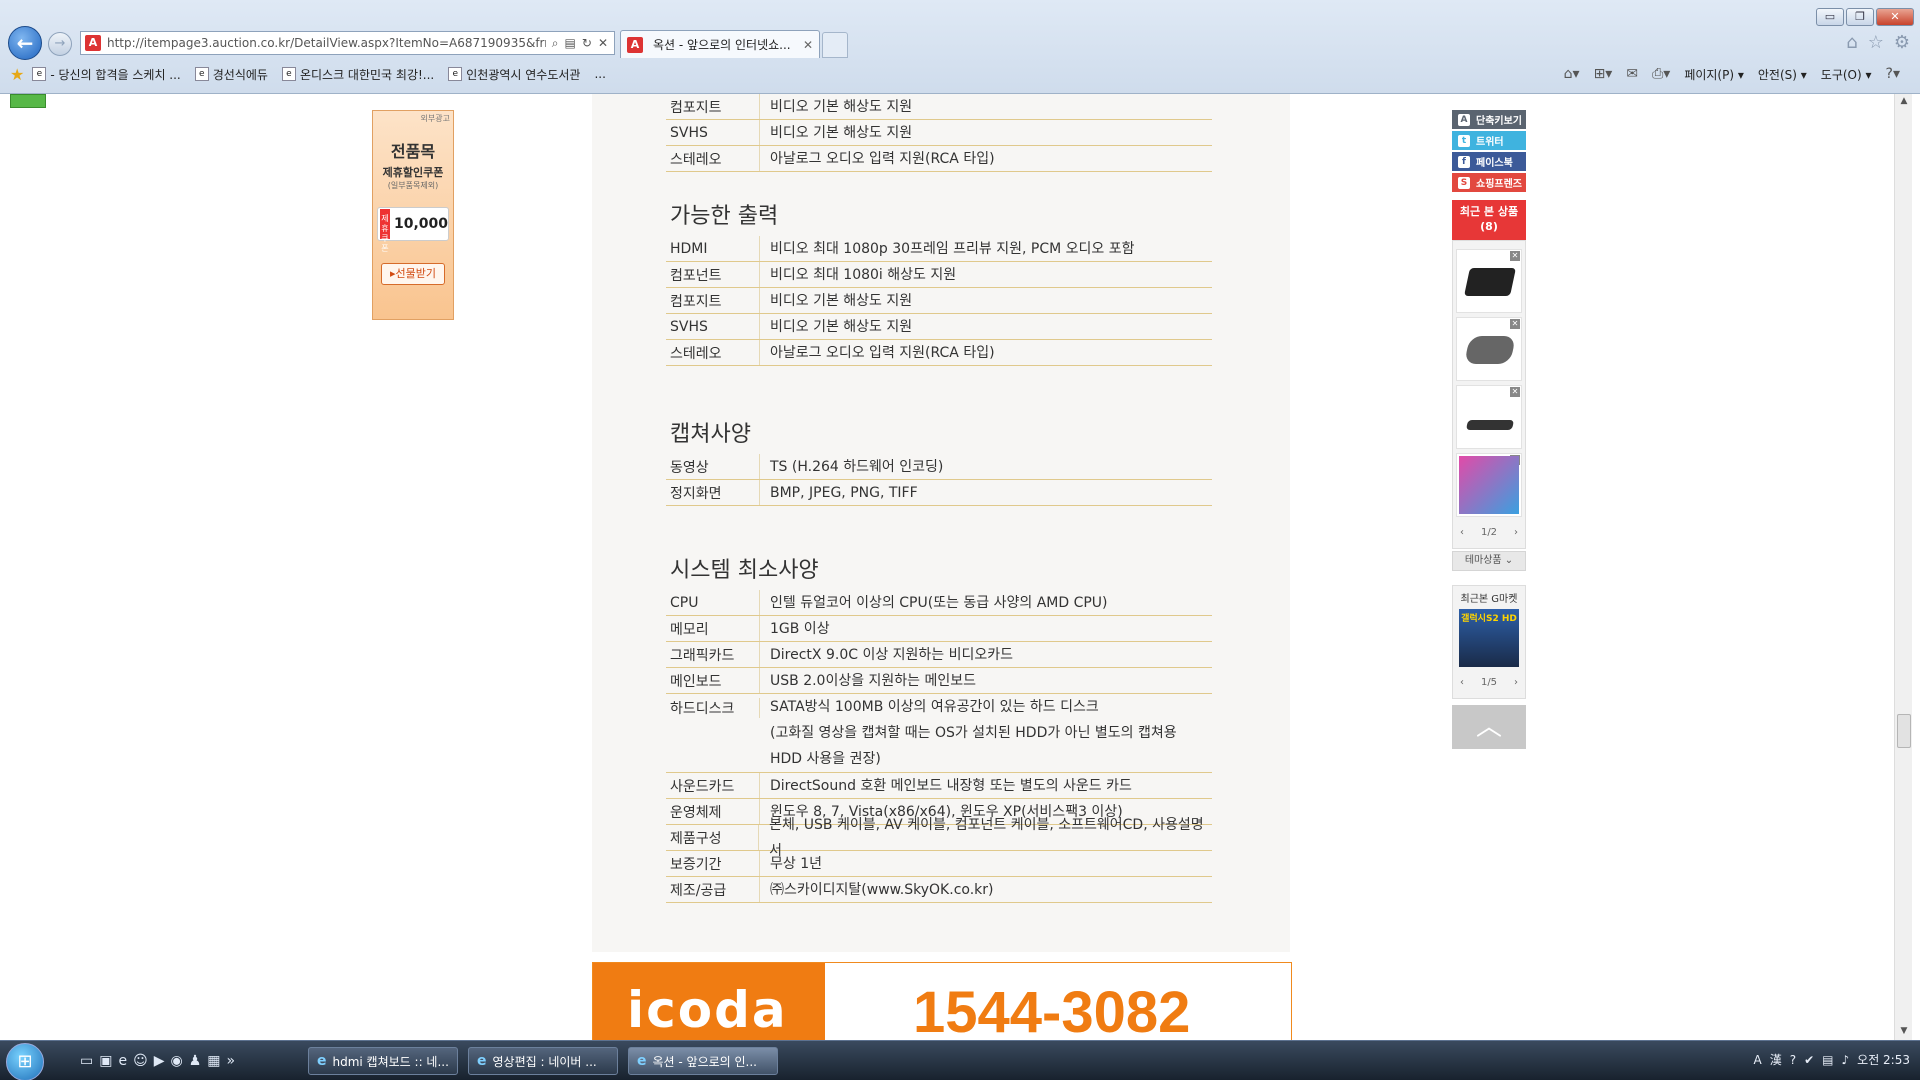  What do you see at coordinates (122, 1061) in the screenshot?
I see `ie-icon: e` at bounding box center [122, 1061].